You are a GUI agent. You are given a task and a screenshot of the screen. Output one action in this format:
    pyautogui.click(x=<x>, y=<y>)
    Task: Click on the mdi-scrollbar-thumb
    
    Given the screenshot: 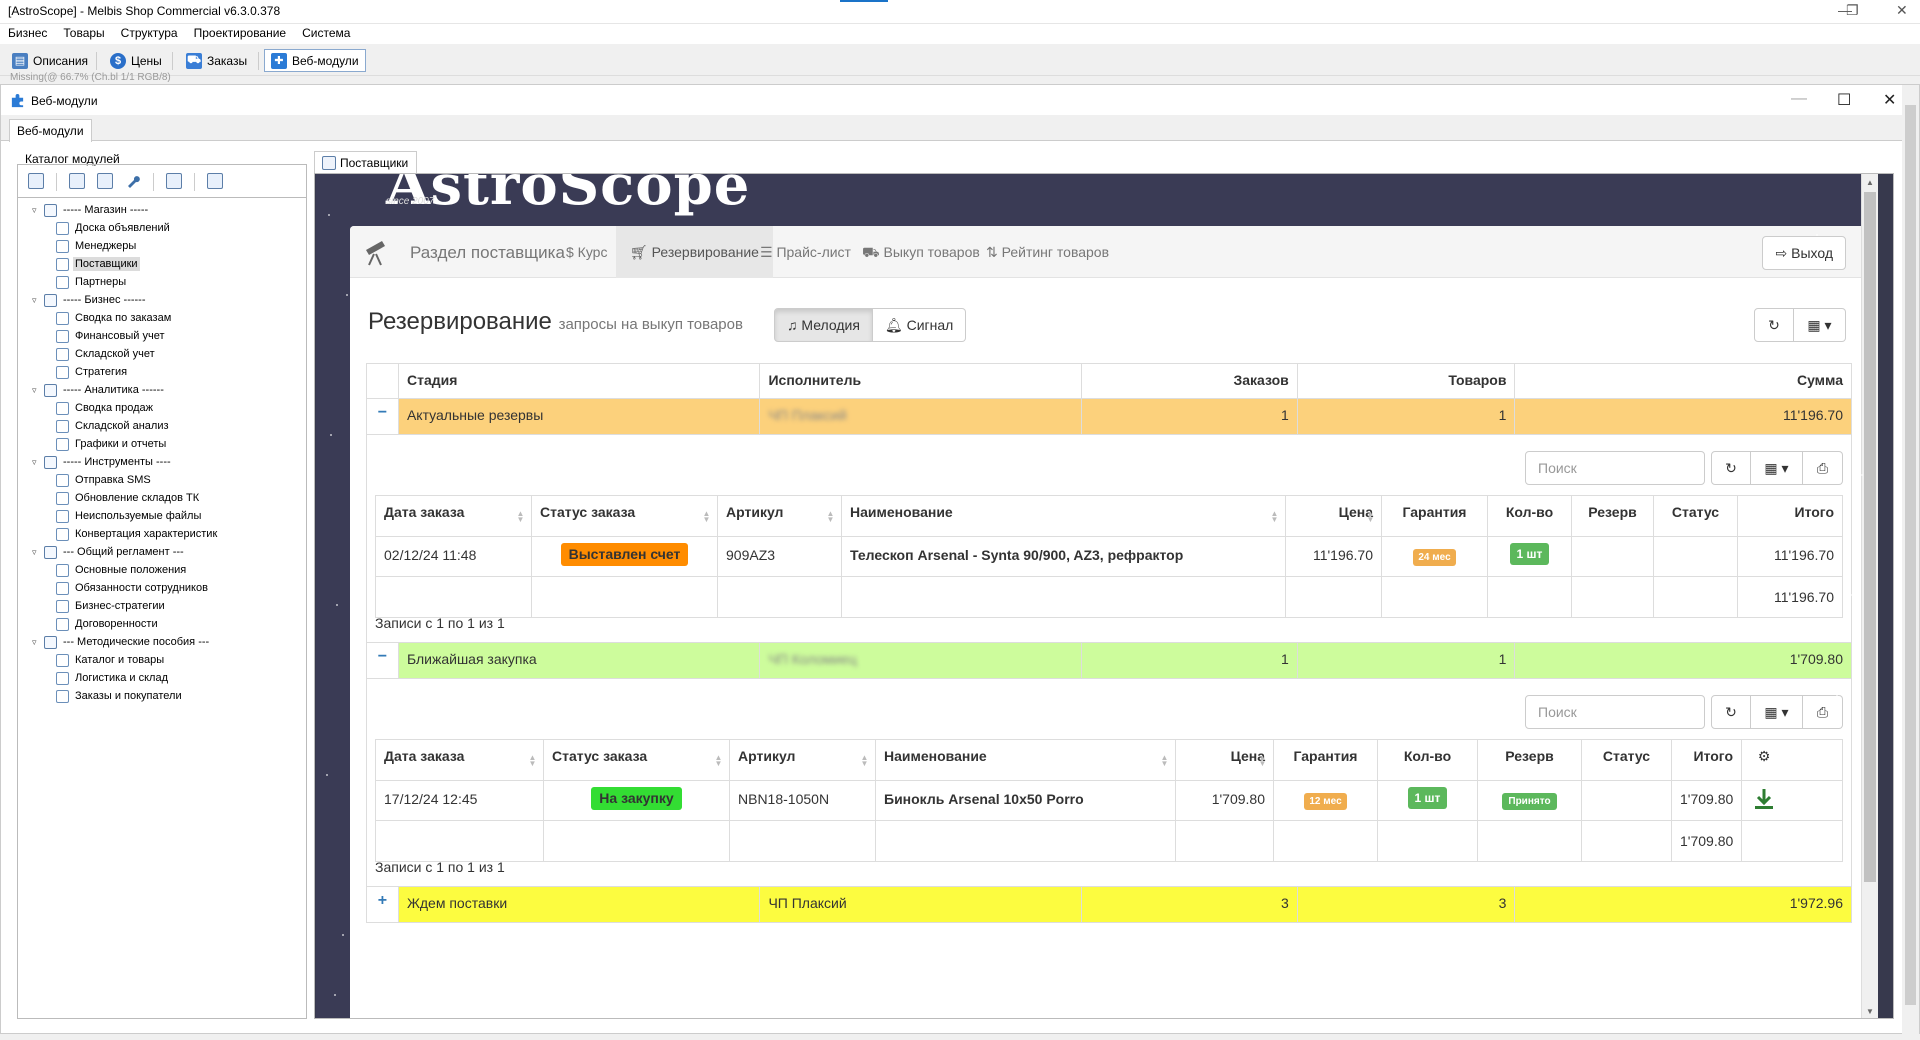 What is the action you would take?
    pyautogui.click(x=1910, y=555)
    